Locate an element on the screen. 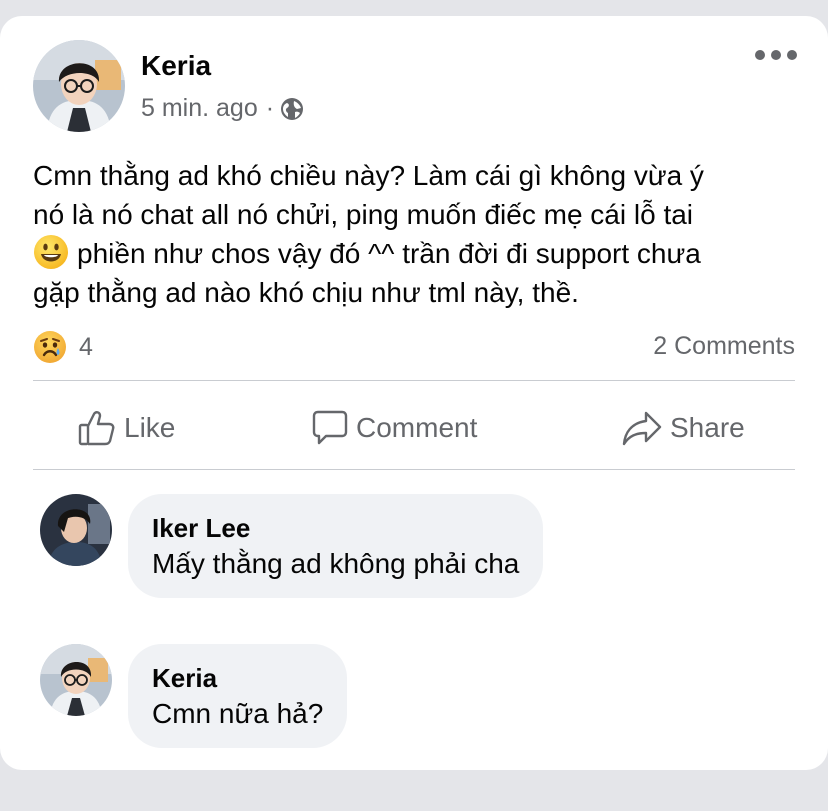 This screenshot has width=828, height=811. share-button: Share is located at coordinates (683, 428).